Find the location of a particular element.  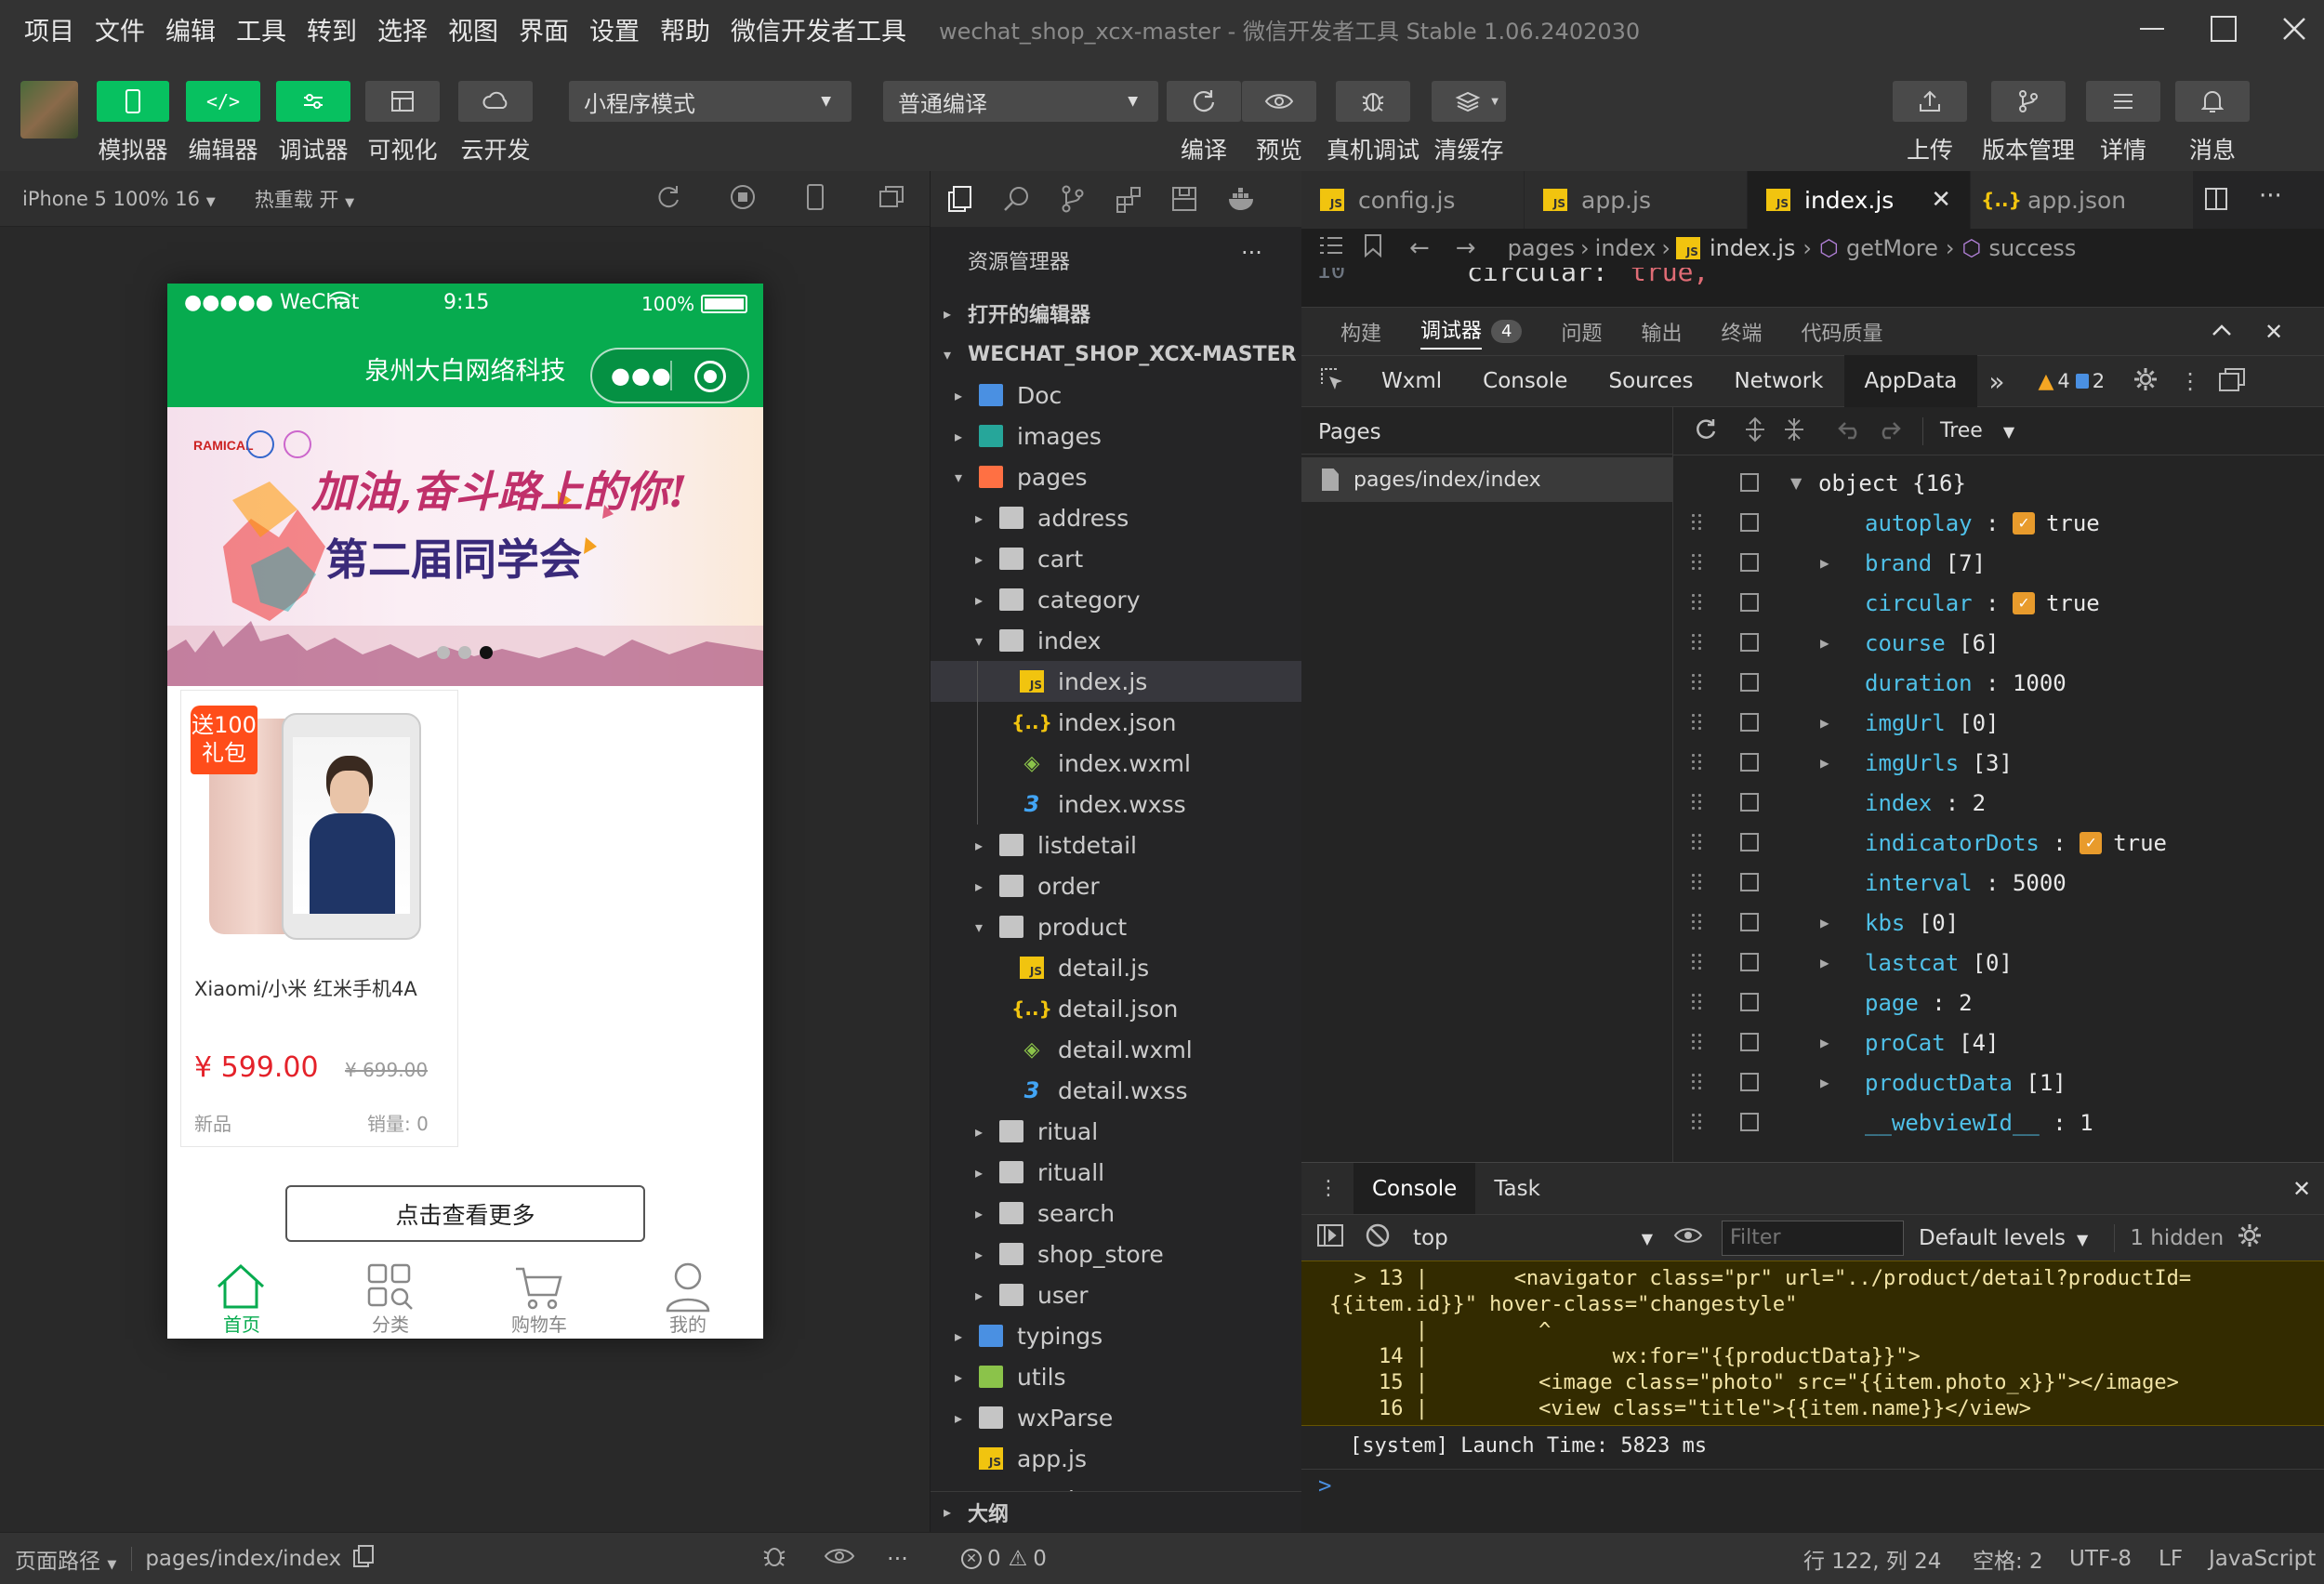

visual-button is located at coordinates (402, 101).